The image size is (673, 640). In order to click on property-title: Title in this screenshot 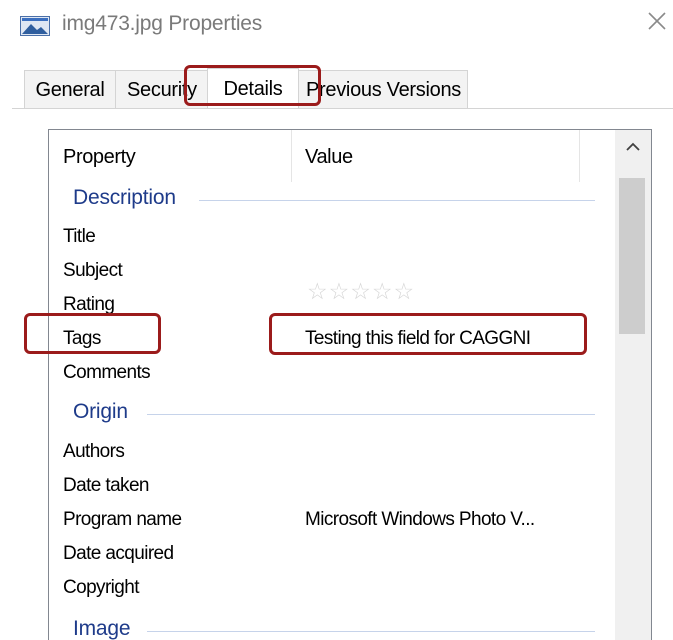, I will do `click(79, 237)`.